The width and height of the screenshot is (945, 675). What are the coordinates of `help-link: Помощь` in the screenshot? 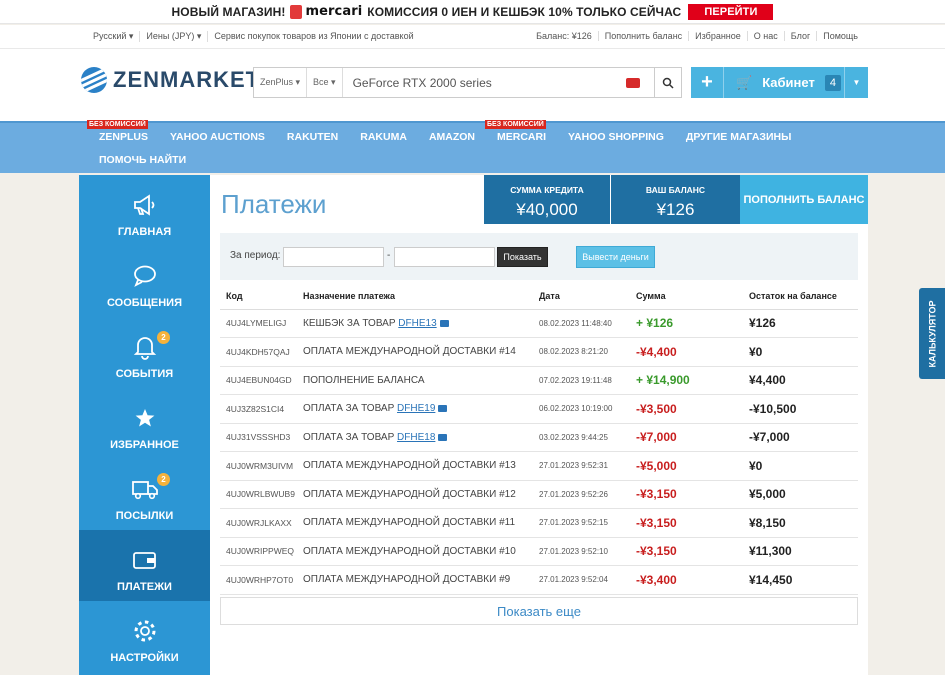 It's located at (837, 36).